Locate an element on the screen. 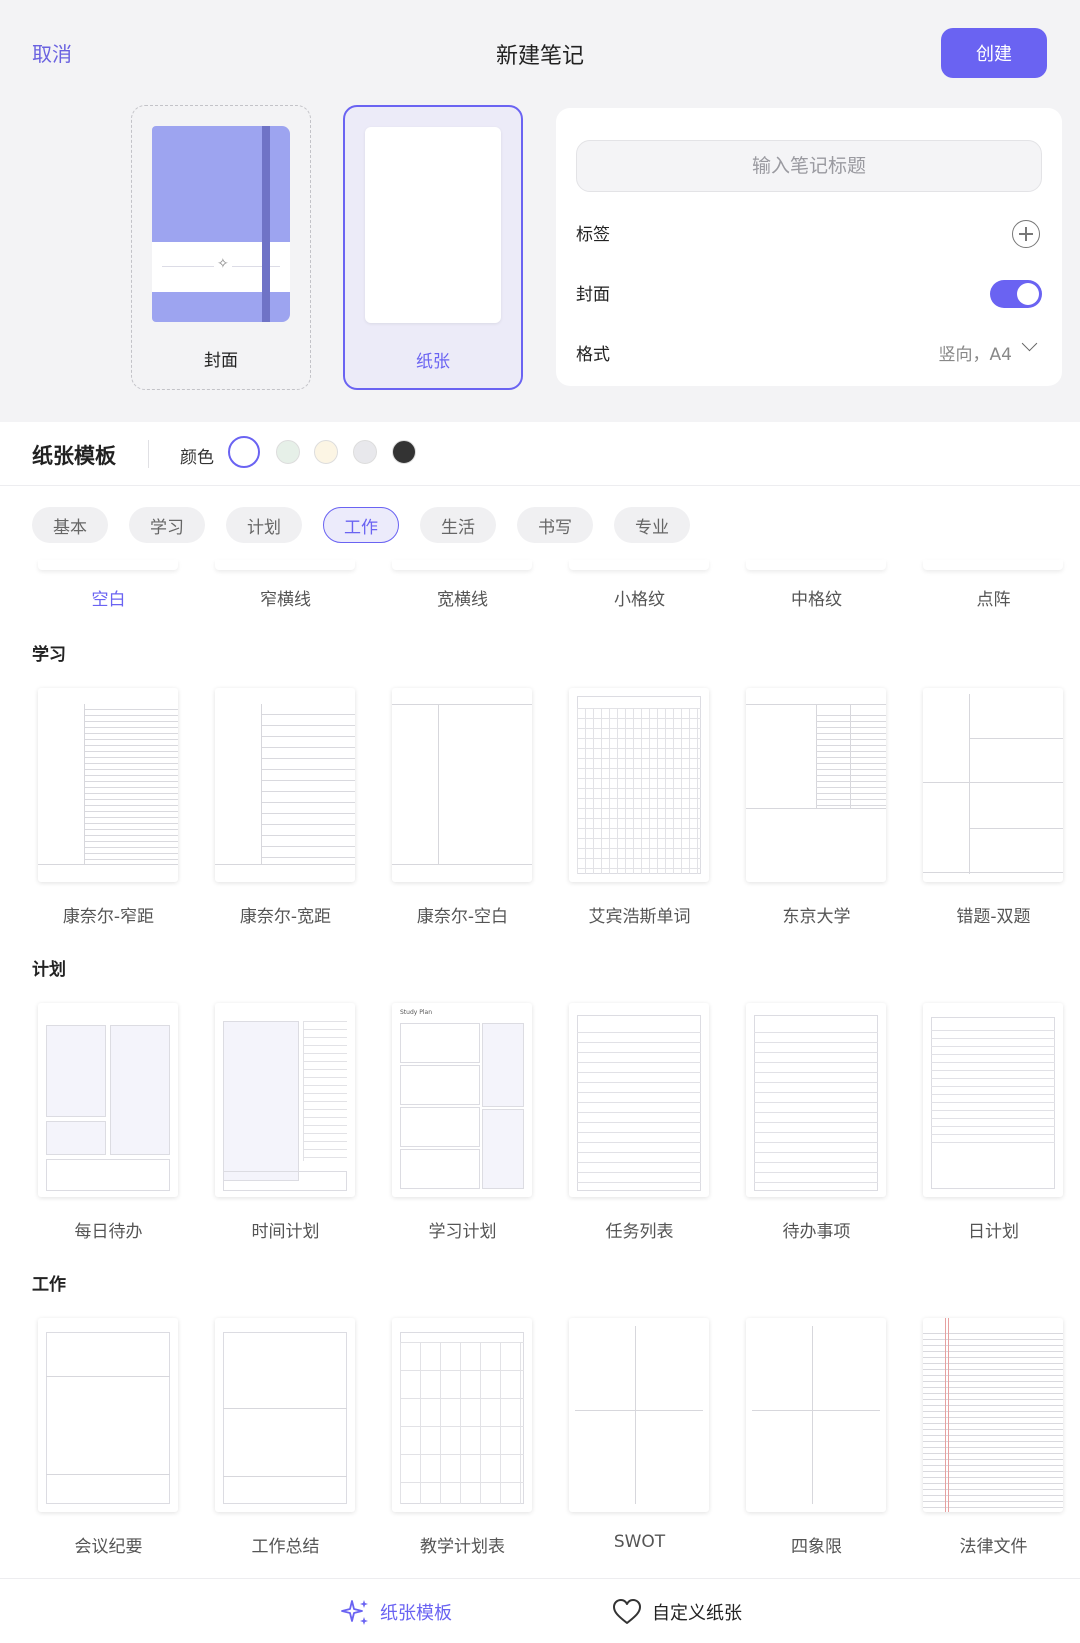 The width and height of the screenshot is (1080, 1643). template-label: 日计划 is located at coordinates (992, 1229).